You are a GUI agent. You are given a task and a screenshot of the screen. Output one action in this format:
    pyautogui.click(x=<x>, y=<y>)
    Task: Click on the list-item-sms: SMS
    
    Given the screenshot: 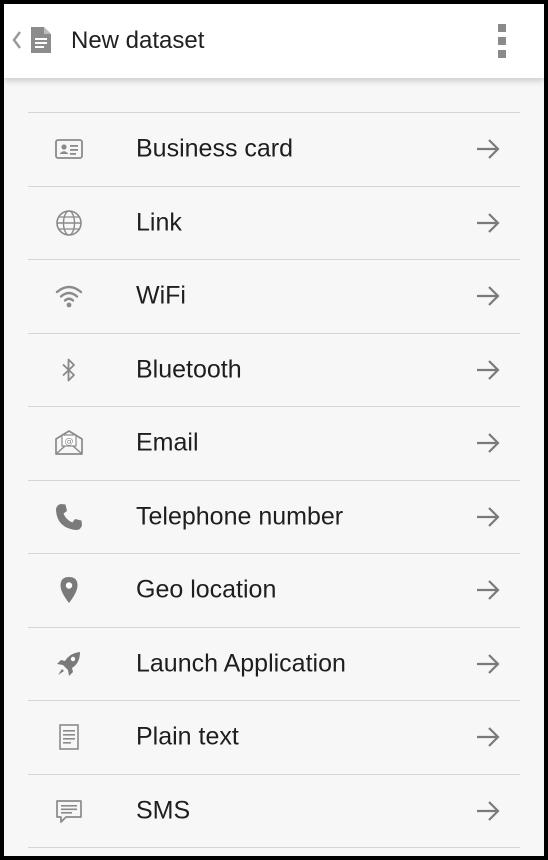 What is the action you would take?
    pyautogui.click(x=274, y=811)
    